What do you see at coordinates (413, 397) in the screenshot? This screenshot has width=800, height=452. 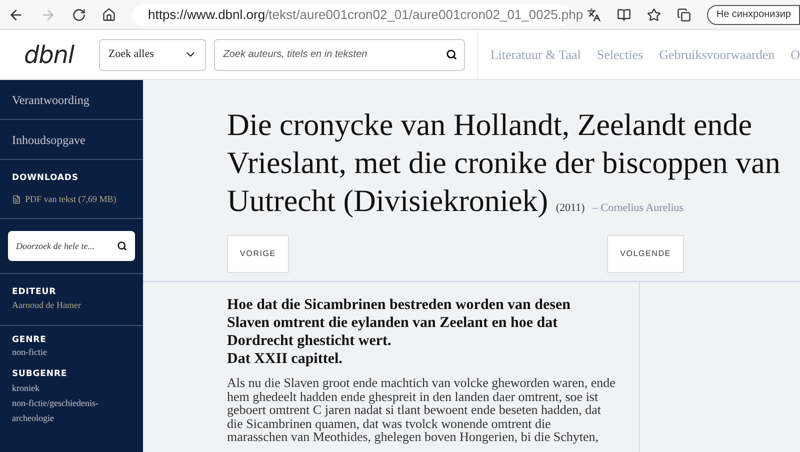 I see `body-text-line: hem ghedeelt hadden ende ghespreit in den landen daer omtrent, soe ist` at bounding box center [413, 397].